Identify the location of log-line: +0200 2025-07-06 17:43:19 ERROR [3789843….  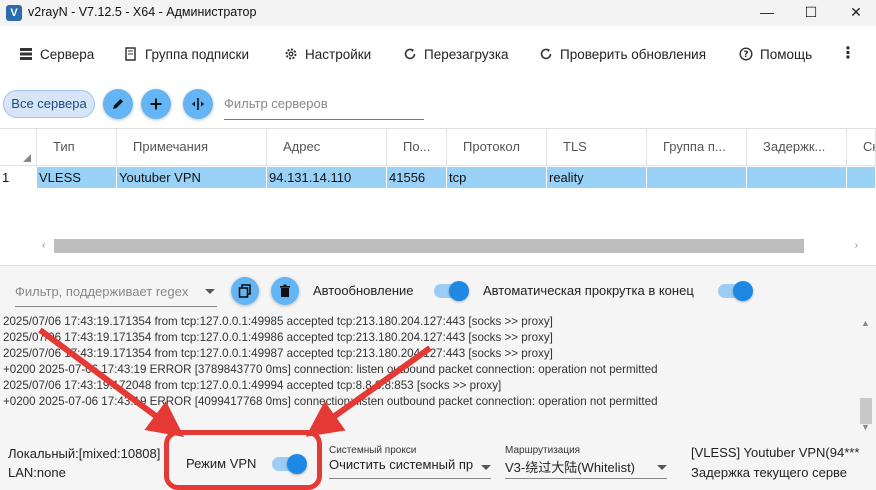
(330, 369).